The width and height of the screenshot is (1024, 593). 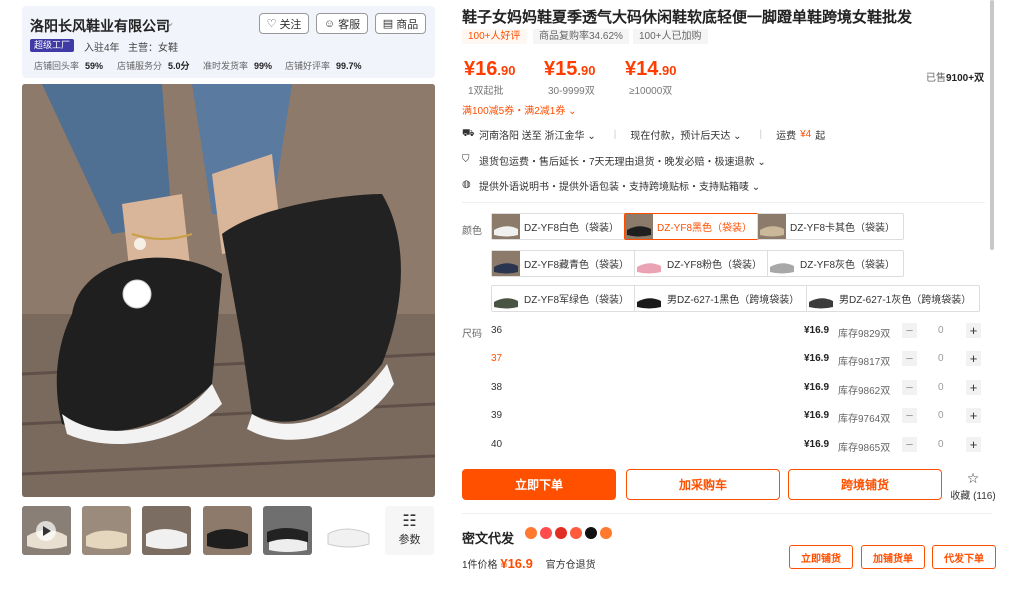 I want to click on color-option-men-black: 男DZ-627-1黑色（跨境袋装）, so click(x=721, y=298).